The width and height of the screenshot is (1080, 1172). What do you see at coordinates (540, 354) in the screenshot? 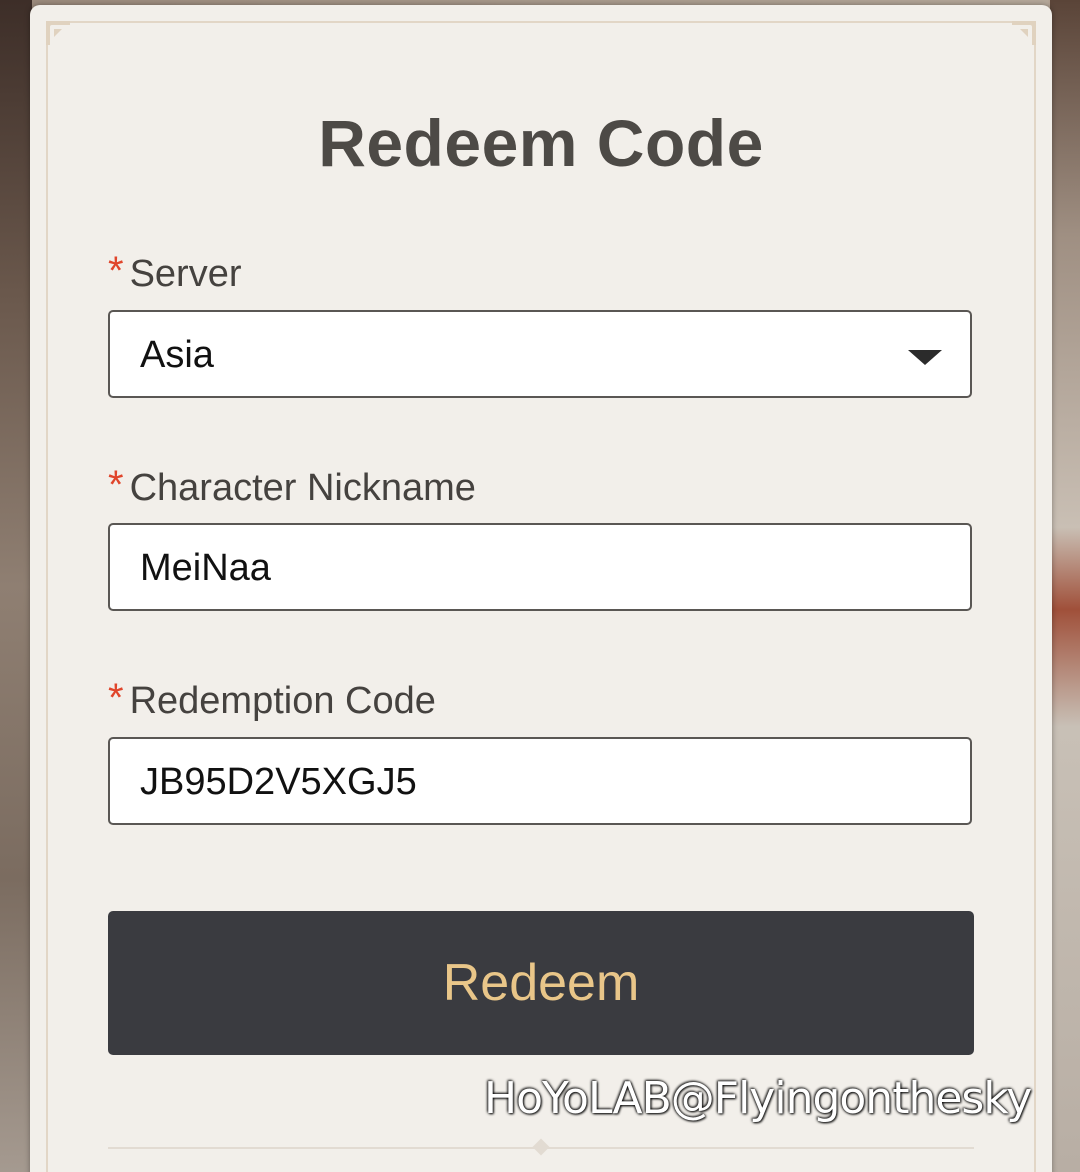
I see `server-select: Asia` at bounding box center [540, 354].